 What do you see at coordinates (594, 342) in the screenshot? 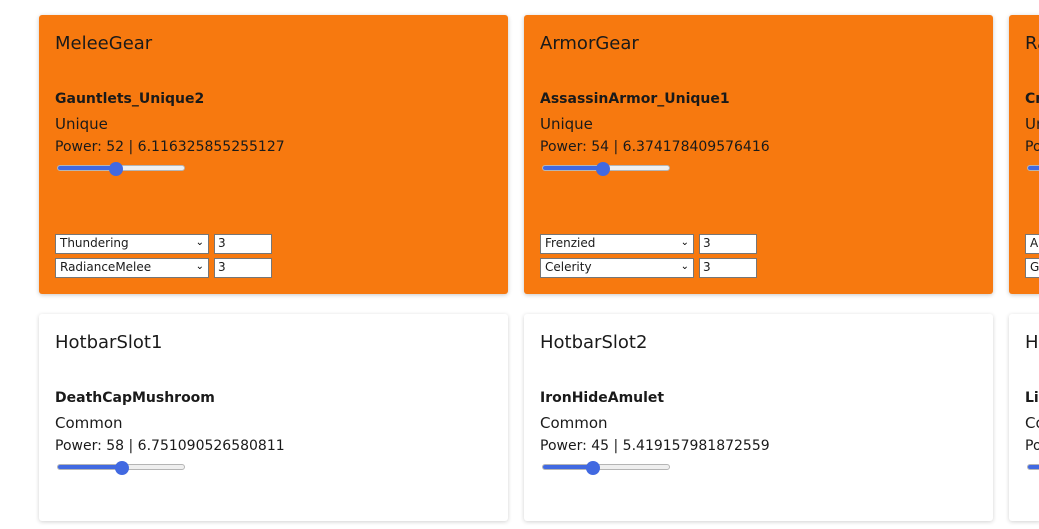
I see `slot-title: HotbarSlot2` at bounding box center [594, 342].